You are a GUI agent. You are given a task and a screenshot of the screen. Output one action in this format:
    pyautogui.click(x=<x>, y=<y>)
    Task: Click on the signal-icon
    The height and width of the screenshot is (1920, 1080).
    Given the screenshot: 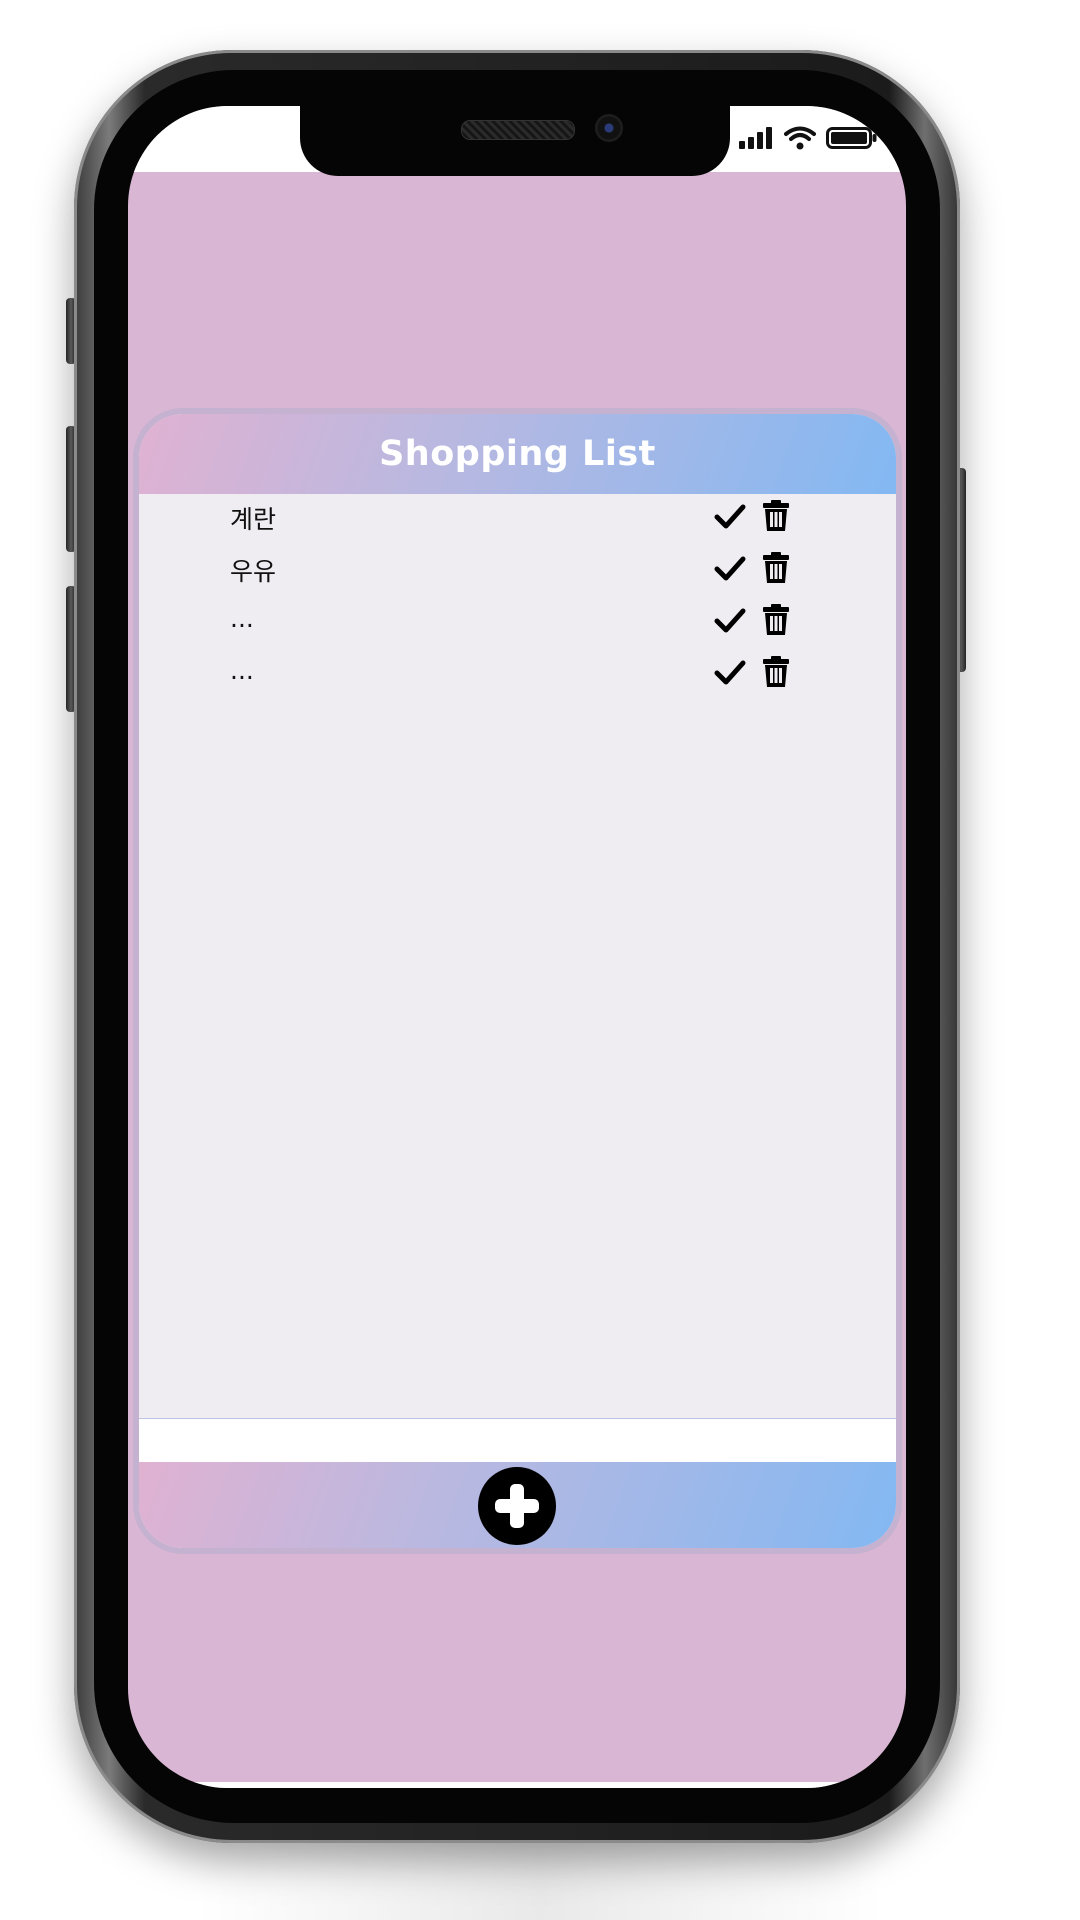 What is the action you would take?
    pyautogui.click(x=756, y=140)
    